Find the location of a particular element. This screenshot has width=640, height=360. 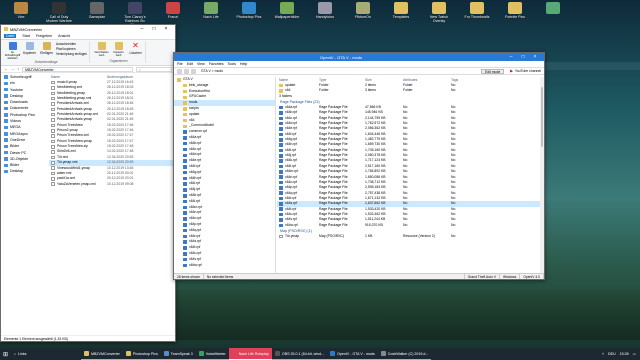

youtube-icon: ▶ is located at coordinates (511, 71).